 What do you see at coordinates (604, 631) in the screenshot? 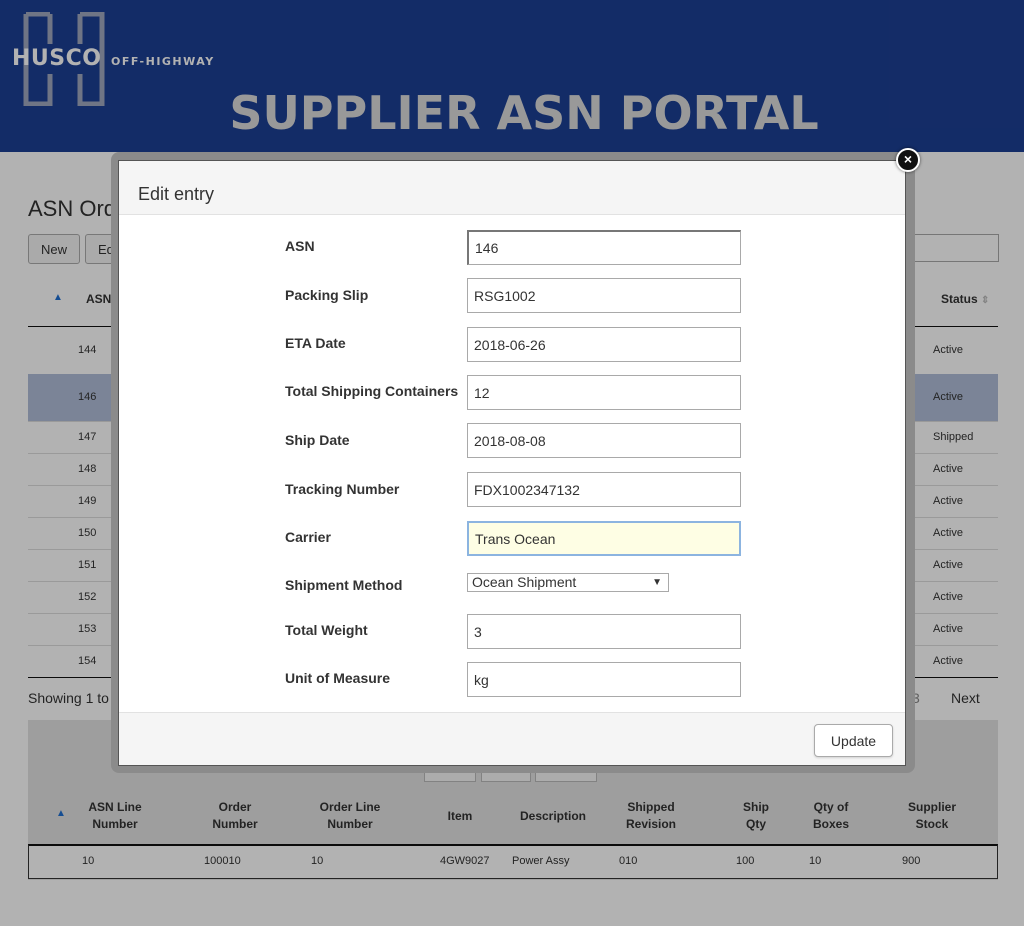
I see `total-weight-field` at bounding box center [604, 631].